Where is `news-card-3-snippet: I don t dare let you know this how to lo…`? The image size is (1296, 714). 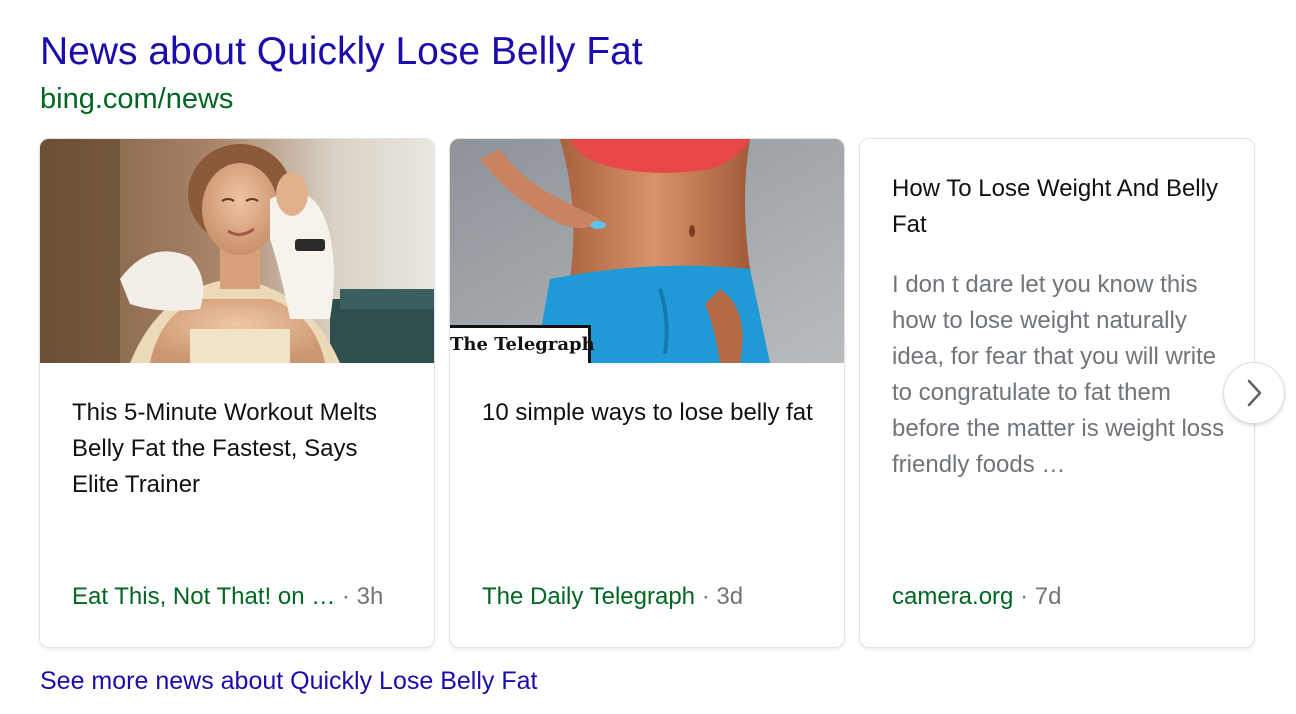 news-card-3-snippet: I don t dare let you know this how to lo… is located at coordinates (1058, 374).